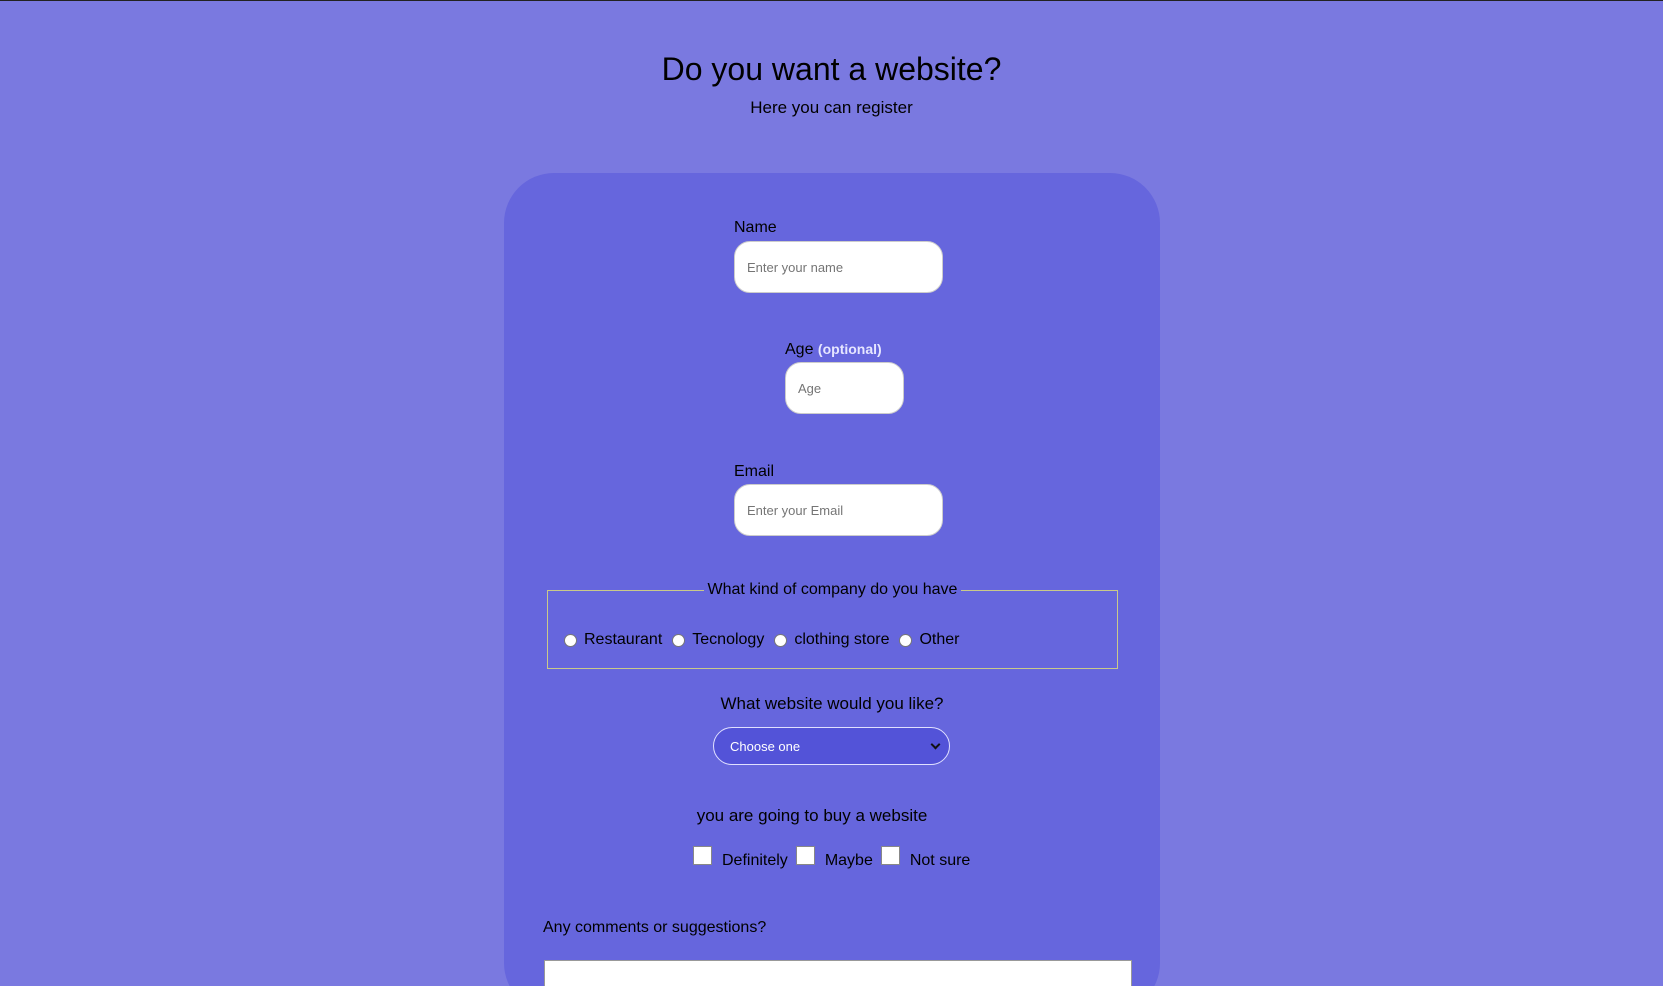 The width and height of the screenshot is (1663, 986). Describe the element at coordinates (799, 349) in the screenshot. I see `age-label-text: Age` at that location.